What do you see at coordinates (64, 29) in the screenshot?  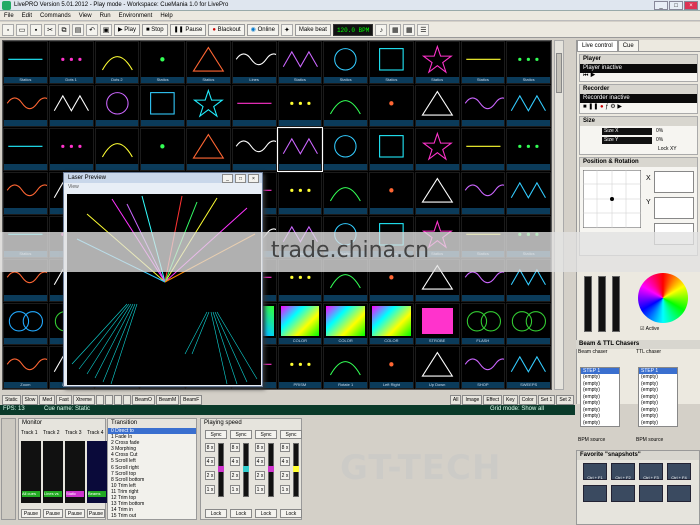 I see `copy-icon: ⧉` at bounding box center [64, 29].